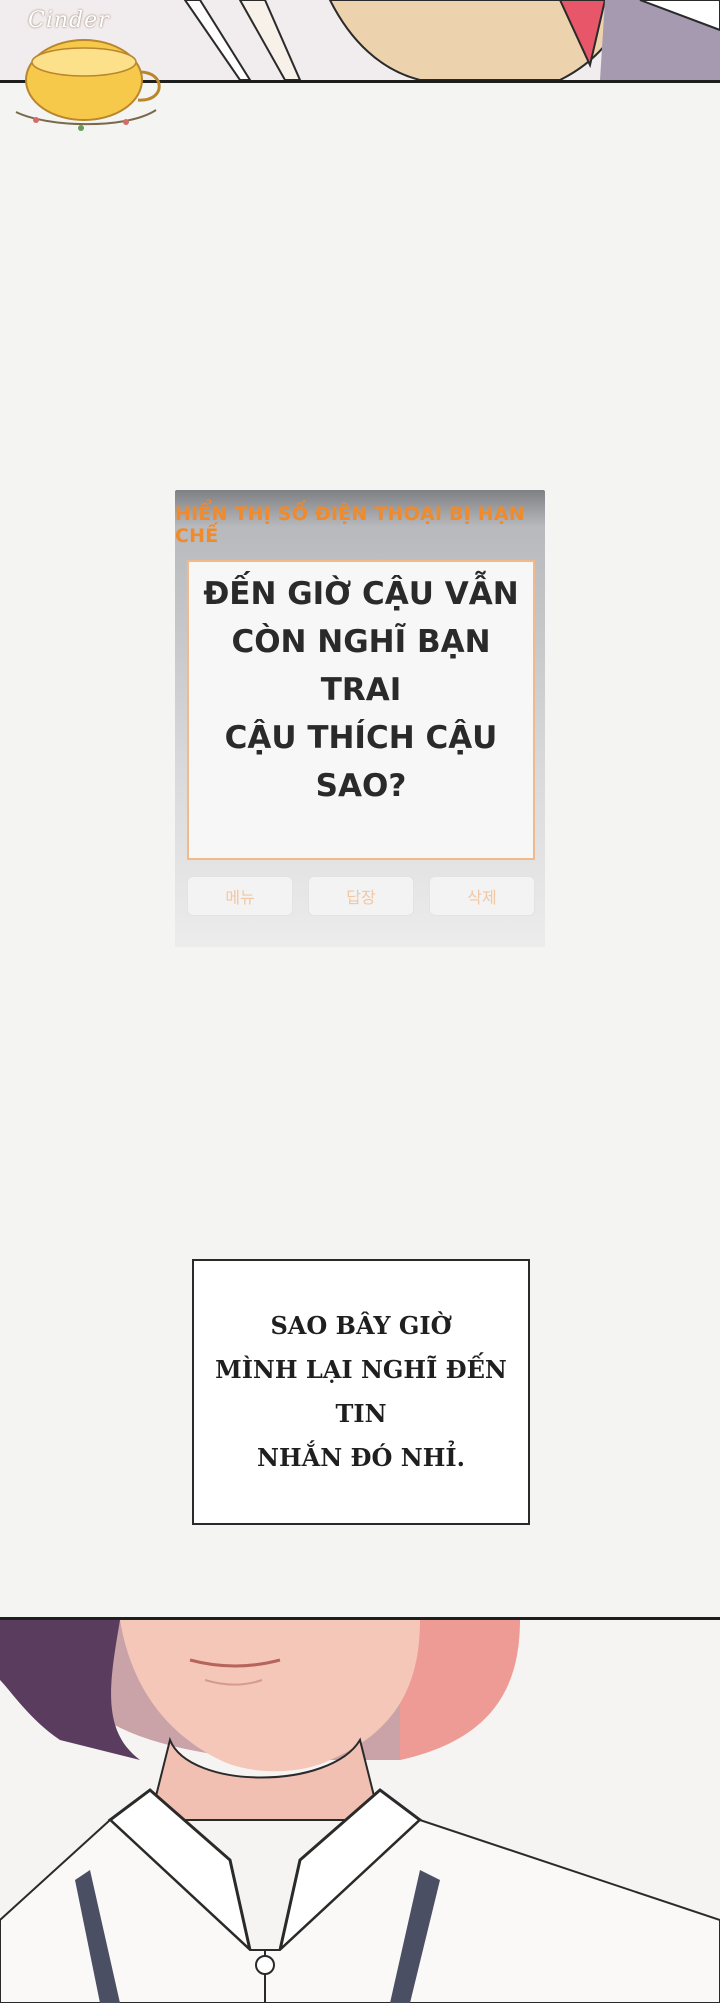  I want to click on phone-button-row: 메뉴 답장 삭제, so click(361, 896).